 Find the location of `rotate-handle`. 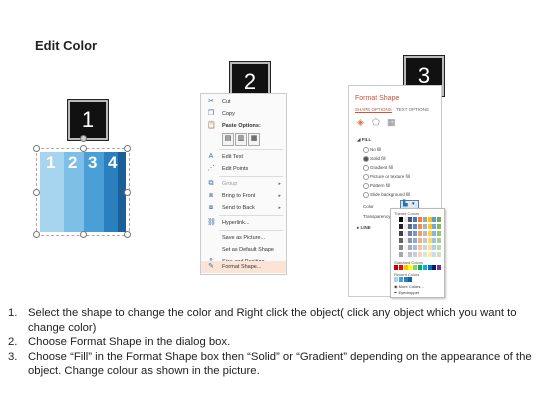

rotate-handle is located at coordinates (83, 138).